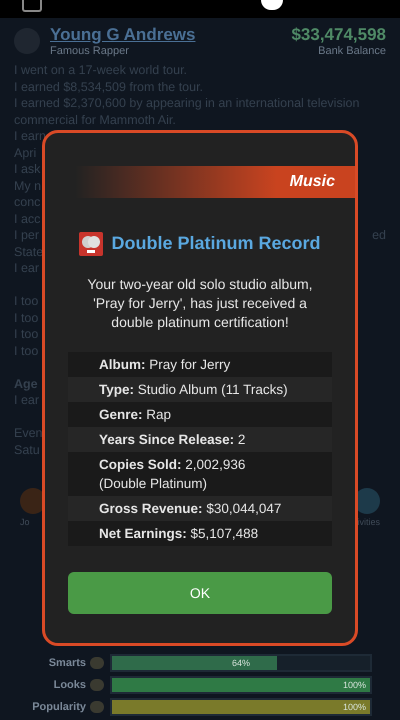 The image size is (400, 720). What do you see at coordinates (135, 414) in the screenshot?
I see `detail-text: Genre: Rap` at bounding box center [135, 414].